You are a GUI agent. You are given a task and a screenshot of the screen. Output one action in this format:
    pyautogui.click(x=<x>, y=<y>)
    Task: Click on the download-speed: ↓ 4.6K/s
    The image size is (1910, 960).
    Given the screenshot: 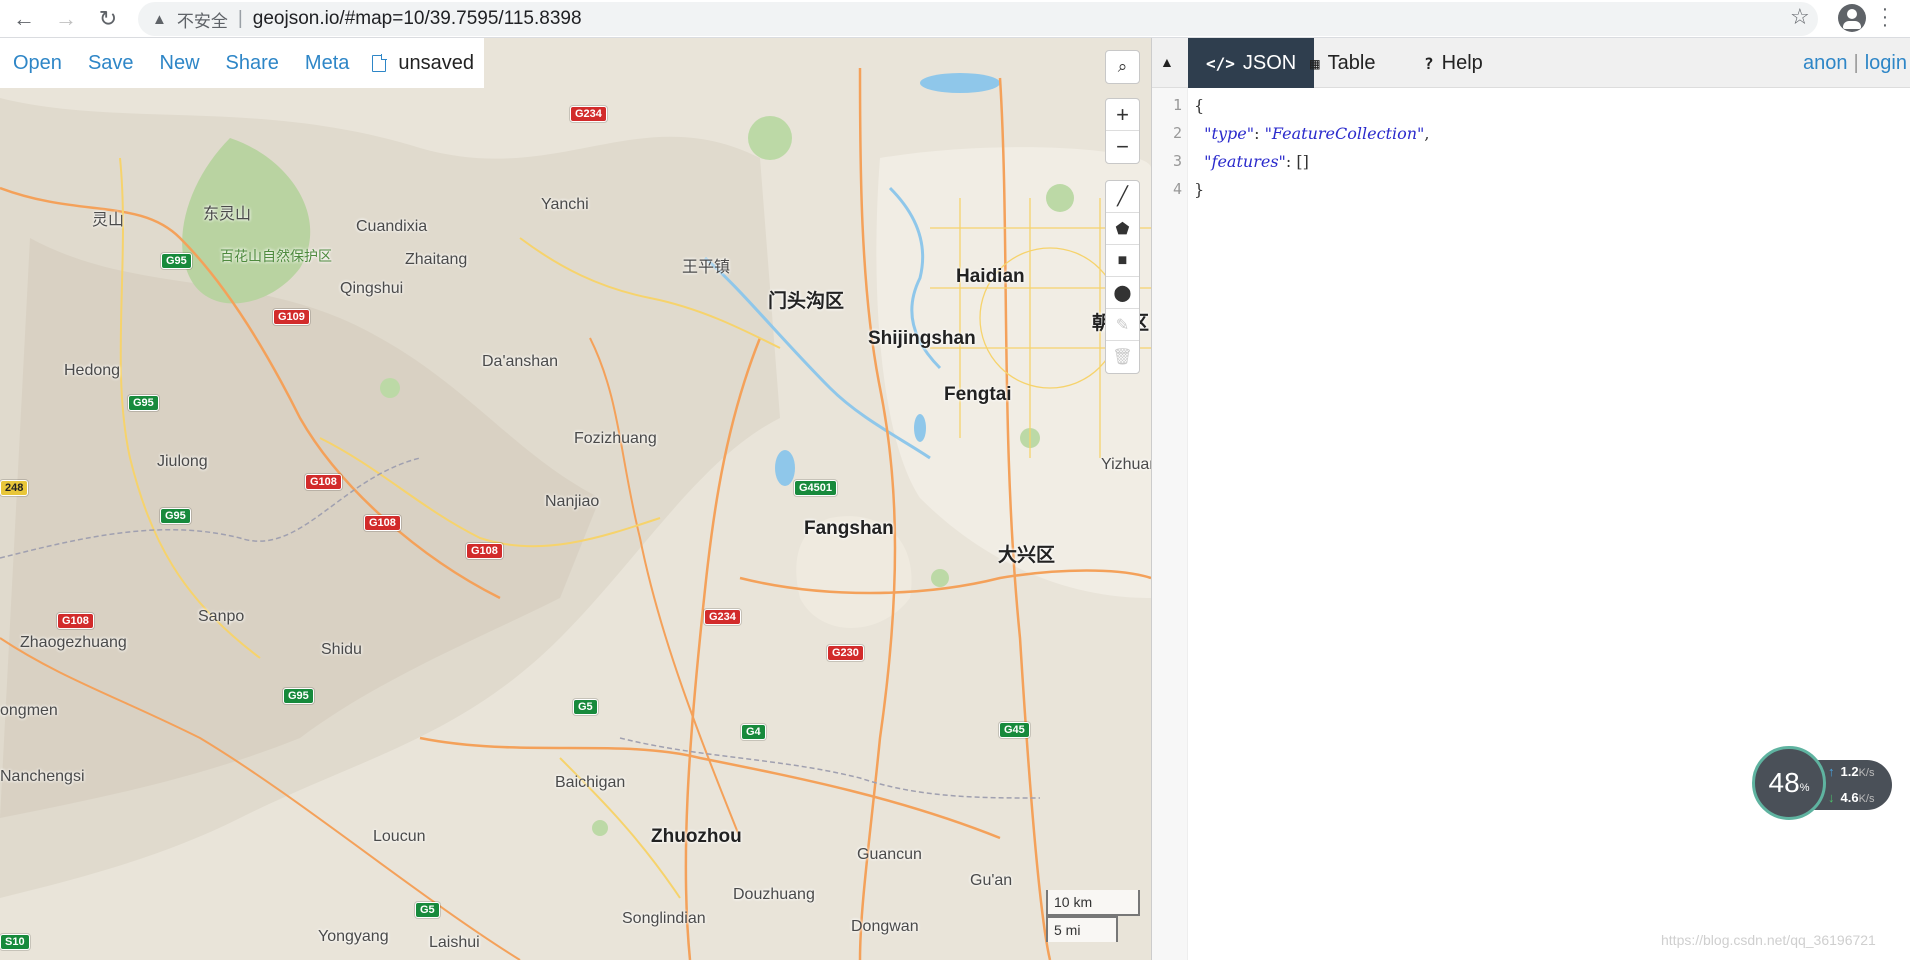 What is the action you would take?
    pyautogui.click(x=1851, y=797)
    